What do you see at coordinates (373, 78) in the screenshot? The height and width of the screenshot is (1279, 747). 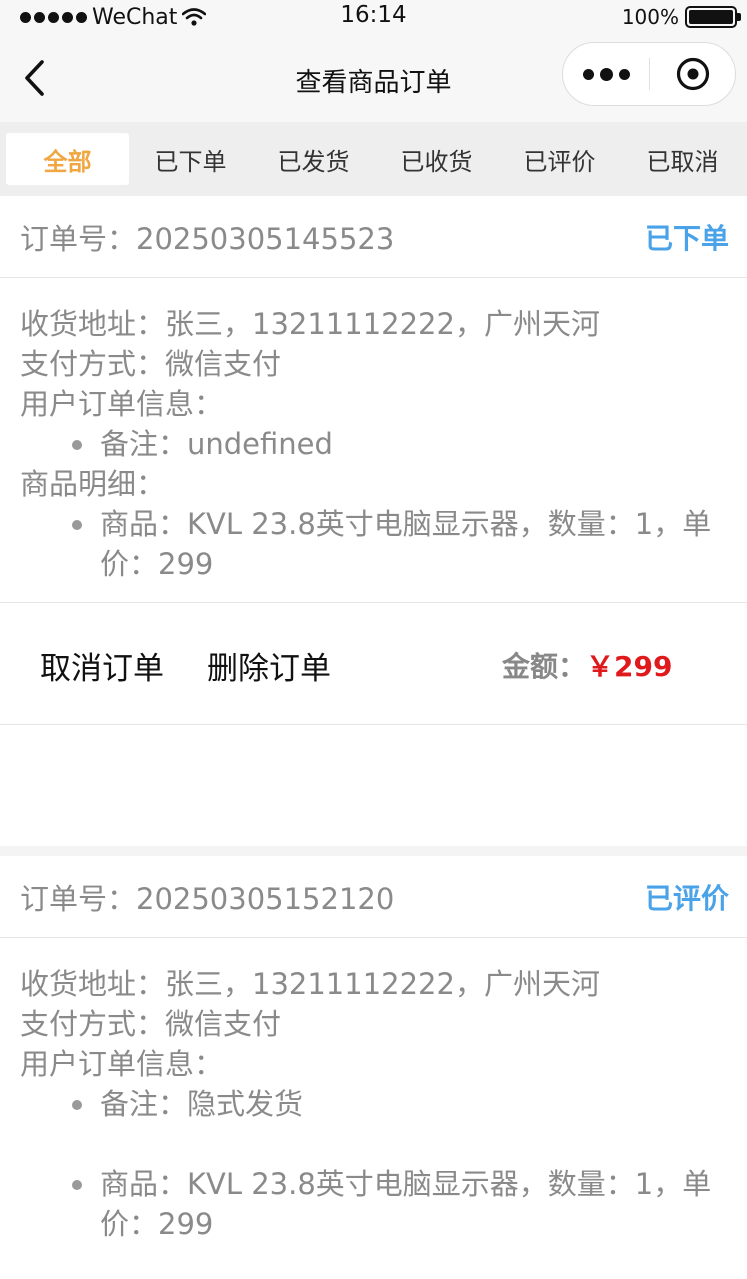 I see `nav-bar: 查看商品订单` at bounding box center [373, 78].